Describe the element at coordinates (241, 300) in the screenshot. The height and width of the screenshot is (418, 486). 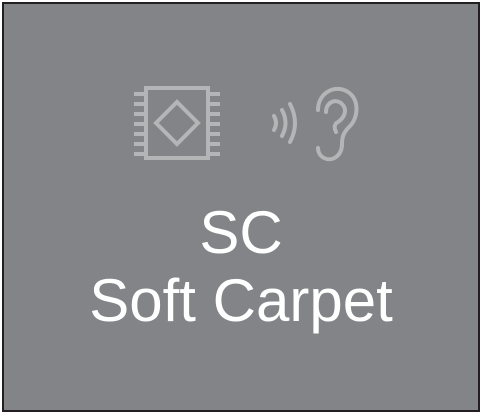
I see `mode-name-label: Soft Carpet` at that location.